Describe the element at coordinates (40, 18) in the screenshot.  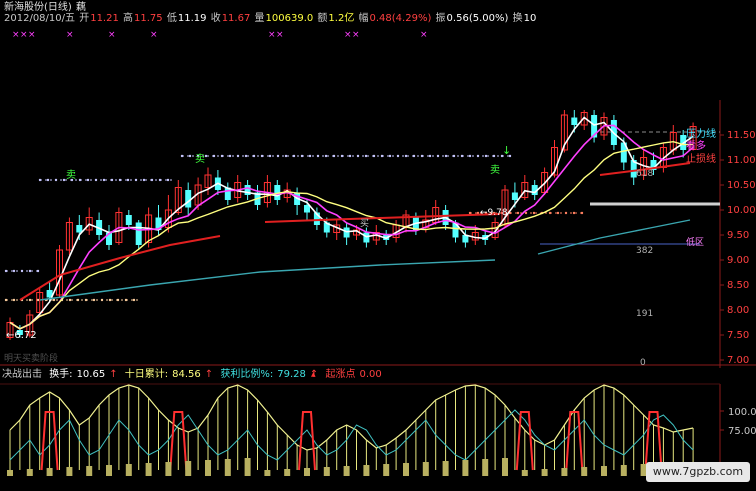
I see `date-label: 2012/08/10/五` at that location.